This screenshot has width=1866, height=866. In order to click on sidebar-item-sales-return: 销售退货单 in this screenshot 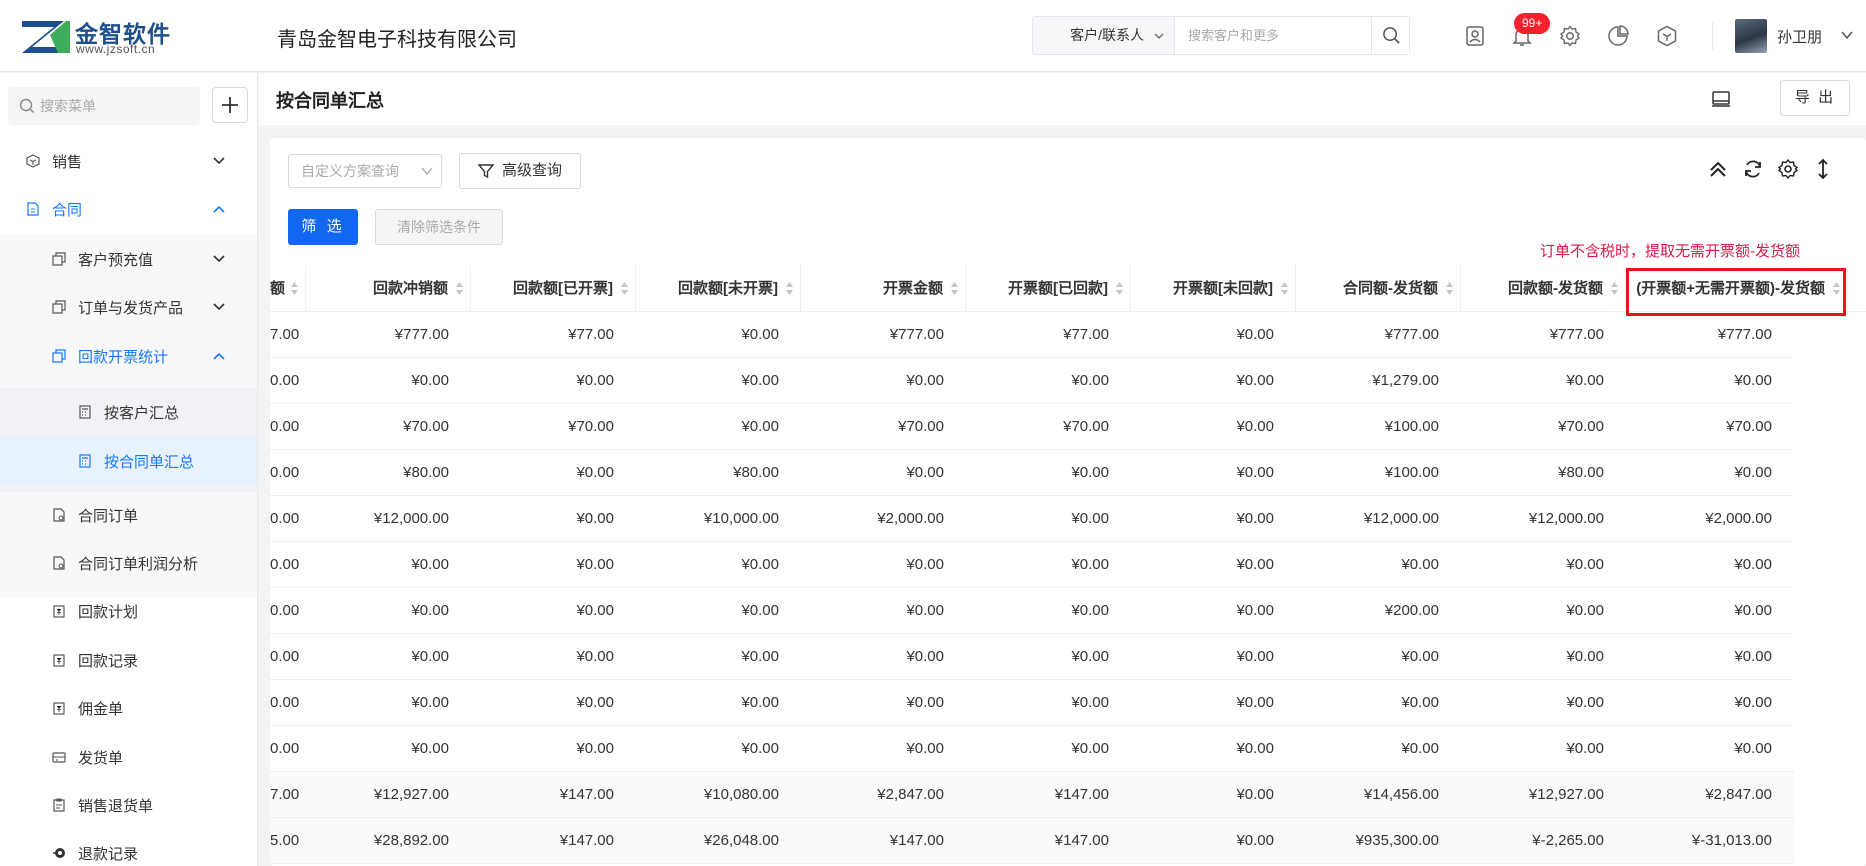, I will do `click(128, 805)`.